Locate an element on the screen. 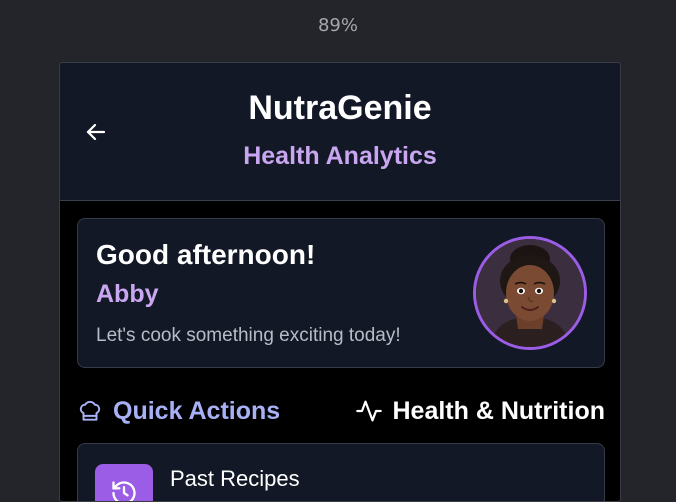 This screenshot has height=502, width=676. app-subtitle: Health Analytics is located at coordinates (340, 156).